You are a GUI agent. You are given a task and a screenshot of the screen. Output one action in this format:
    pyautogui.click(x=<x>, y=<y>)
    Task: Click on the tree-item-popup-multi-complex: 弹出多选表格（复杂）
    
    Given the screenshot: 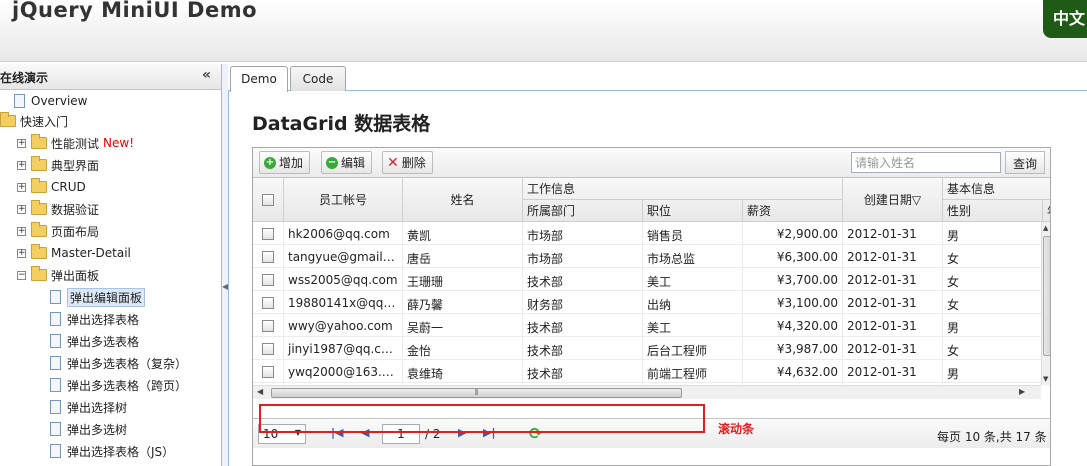 What is the action you would take?
    pyautogui.click(x=118, y=363)
    